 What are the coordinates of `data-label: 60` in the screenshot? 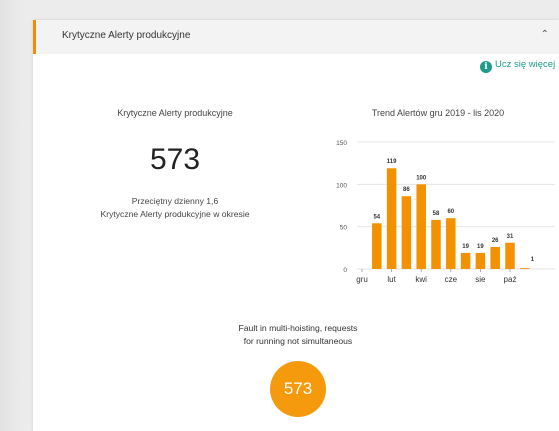 It's located at (450, 212).